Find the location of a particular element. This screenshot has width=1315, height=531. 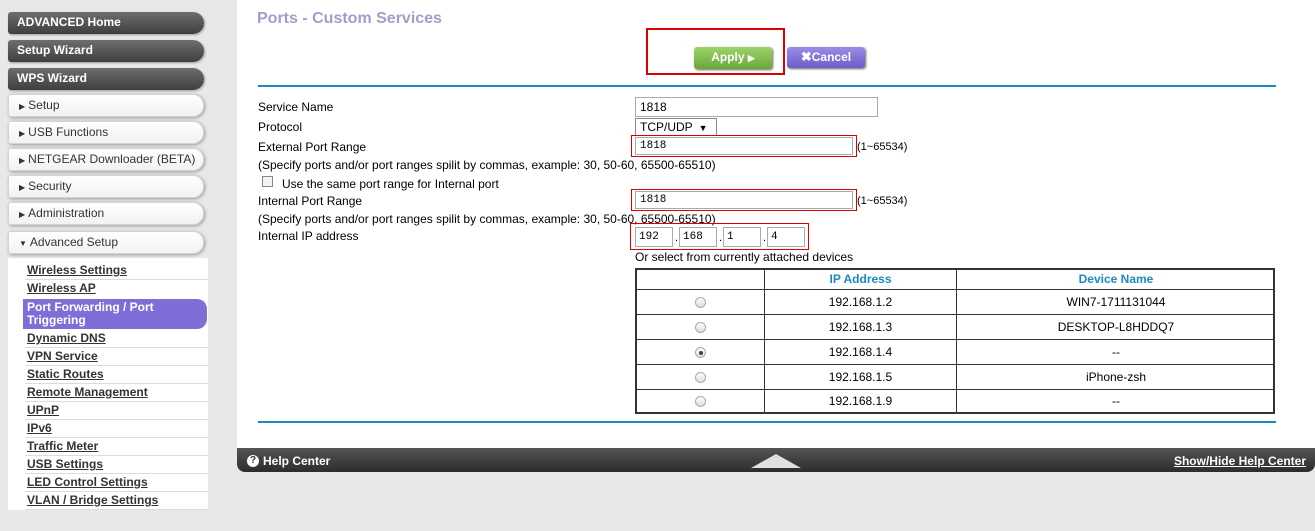

external-port-range-input: 1818 is located at coordinates (744, 146).